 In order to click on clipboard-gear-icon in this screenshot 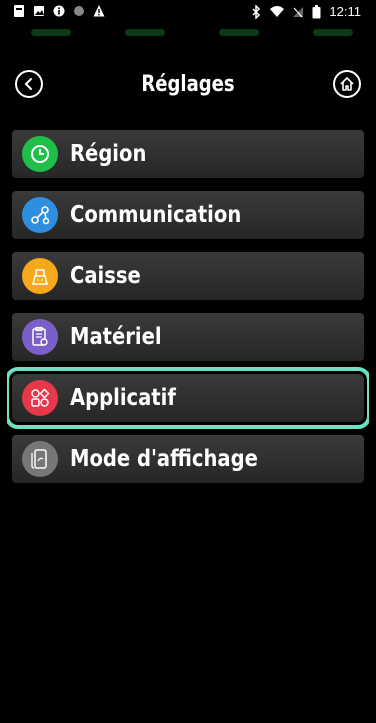, I will do `click(40, 337)`.